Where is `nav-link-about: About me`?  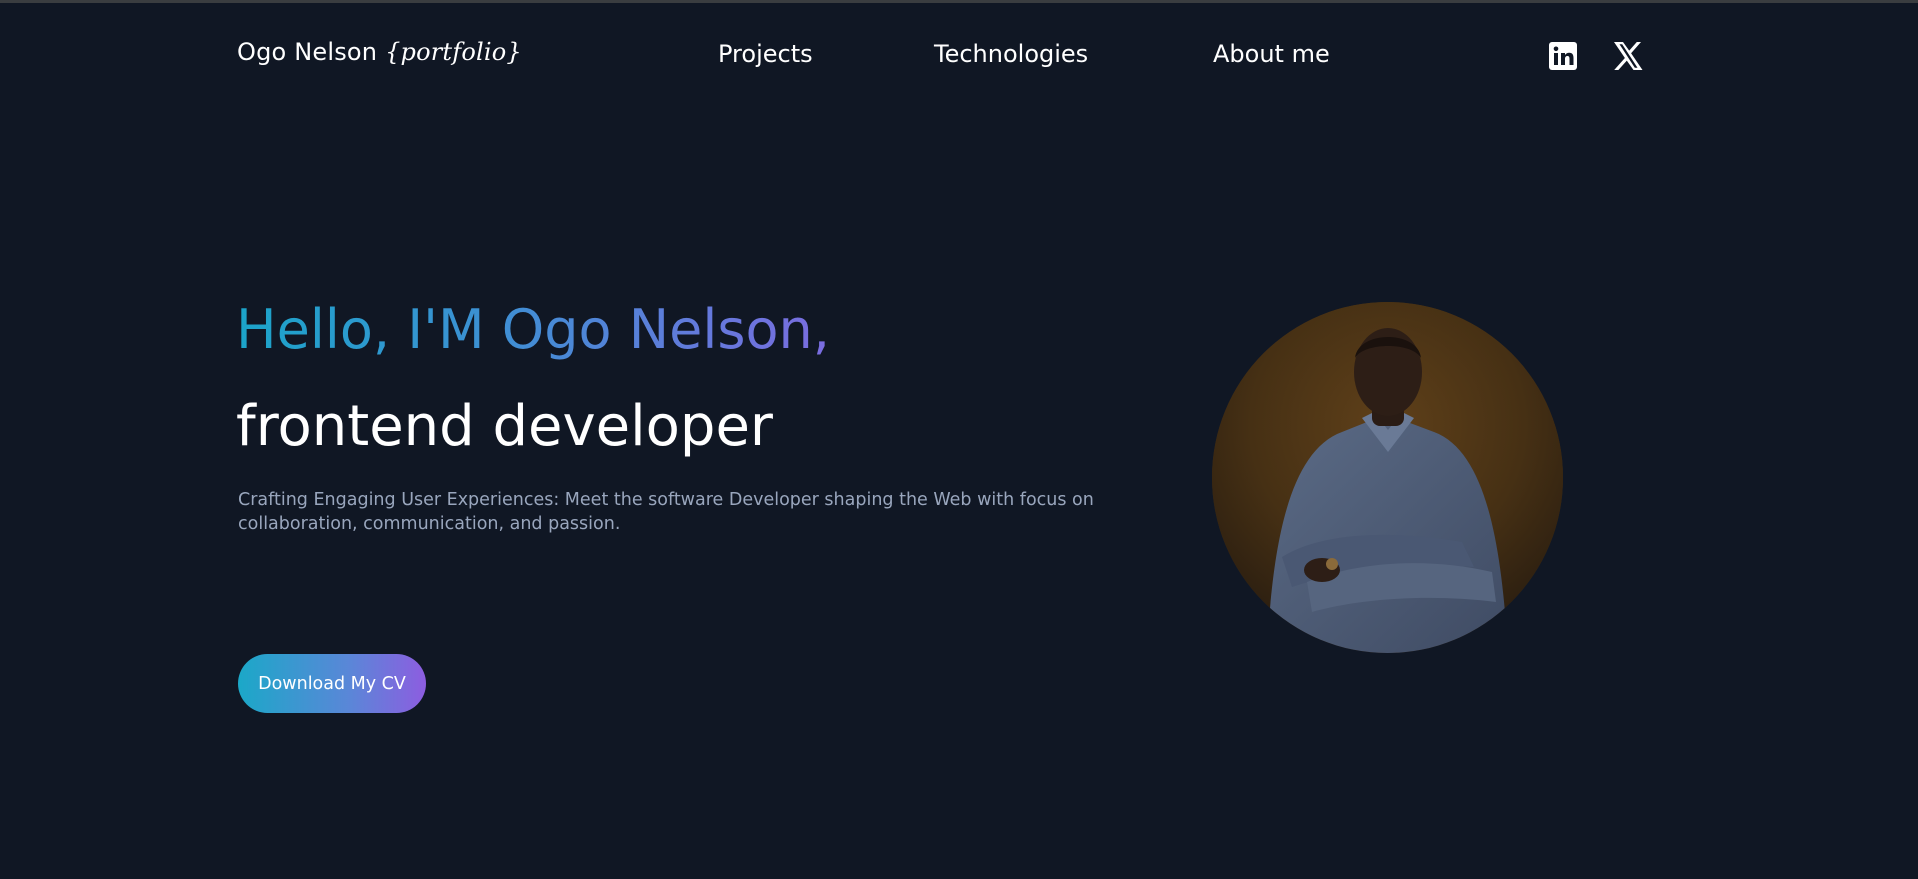
nav-link-about: About me is located at coordinates (1271, 54).